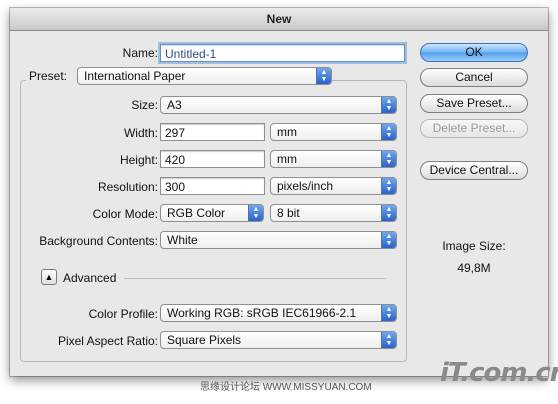 The height and width of the screenshot is (404, 558). I want to click on image-size-label: Image Size:, so click(474, 246).